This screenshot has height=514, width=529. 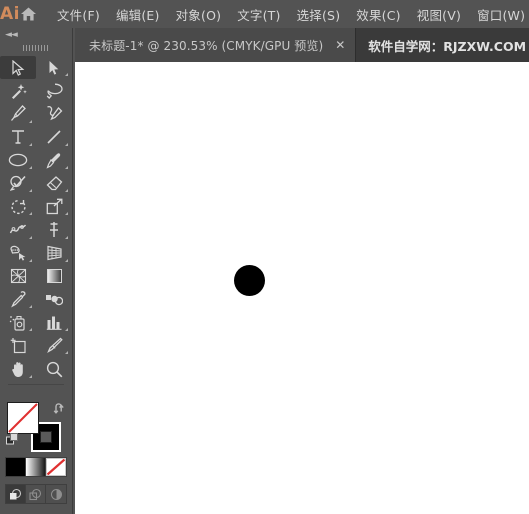 What do you see at coordinates (54, 137) in the screenshot?
I see `line-segment-tool` at bounding box center [54, 137].